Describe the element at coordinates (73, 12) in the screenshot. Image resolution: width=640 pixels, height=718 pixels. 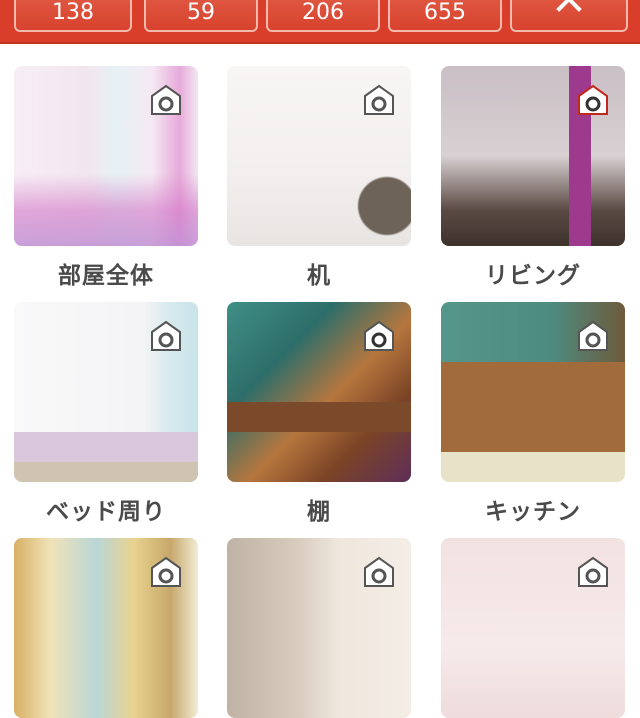
I see `stat-value: 138` at that location.